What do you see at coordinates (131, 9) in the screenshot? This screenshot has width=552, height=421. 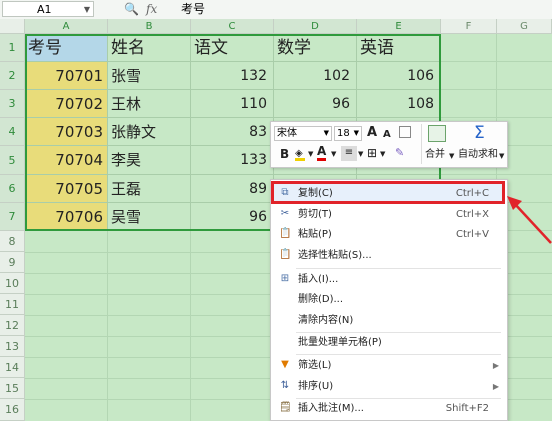 I see `zoom-icon: 🔍` at bounding box center [131, 9].